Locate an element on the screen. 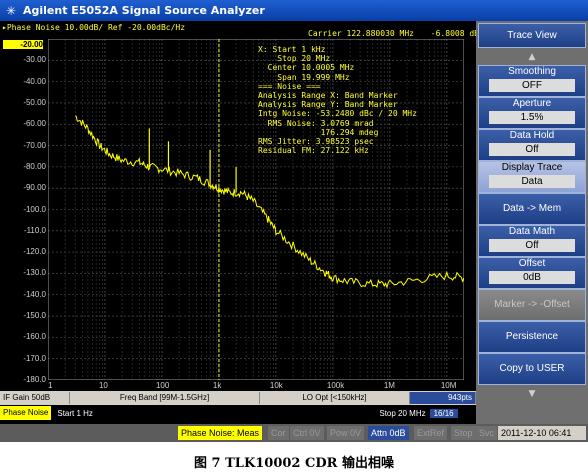 The height and width of the screenshot is (476, 588). if-gain: IF Gain 50dB is located at coordinates (35, 398).